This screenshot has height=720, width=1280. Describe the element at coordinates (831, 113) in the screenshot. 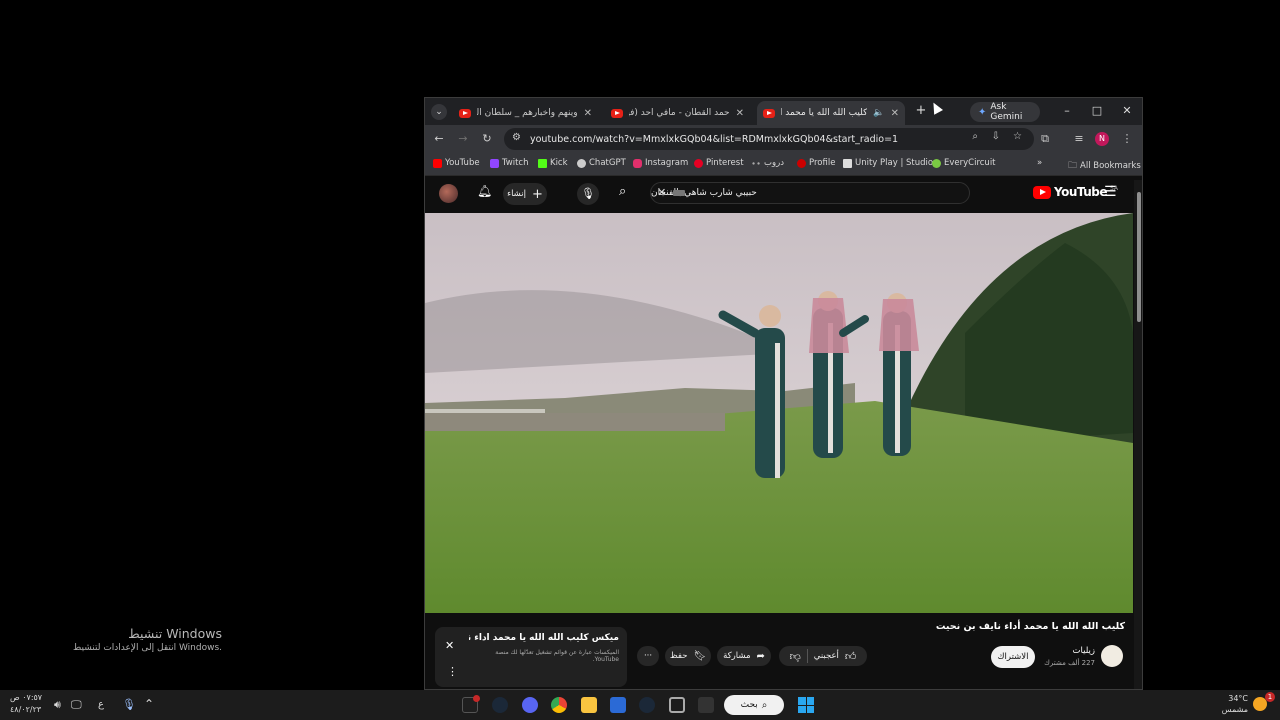

I see `tab-active-clip: كليب الله الله يا محمد أداء نا 🔈 ✕` at that location.